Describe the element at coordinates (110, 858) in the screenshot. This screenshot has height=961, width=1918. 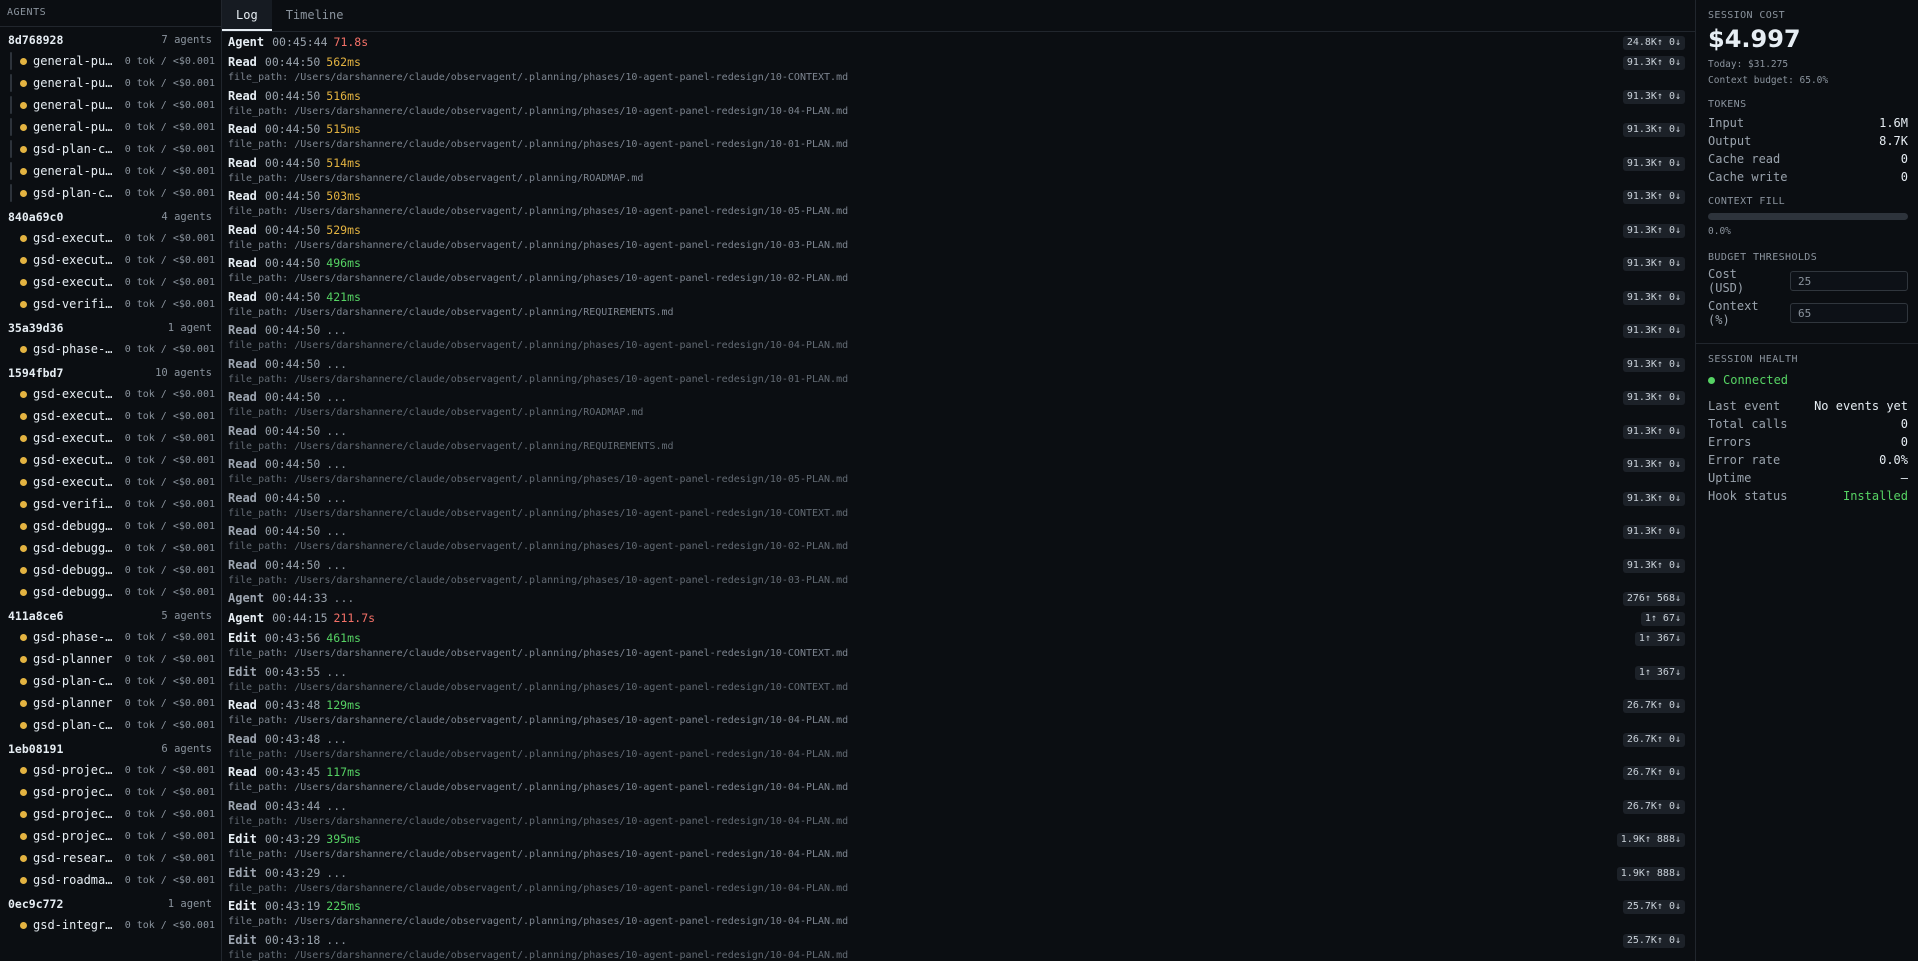
I see `agent-item: gsd-resear… 0 tok / <$0.001` at that location.